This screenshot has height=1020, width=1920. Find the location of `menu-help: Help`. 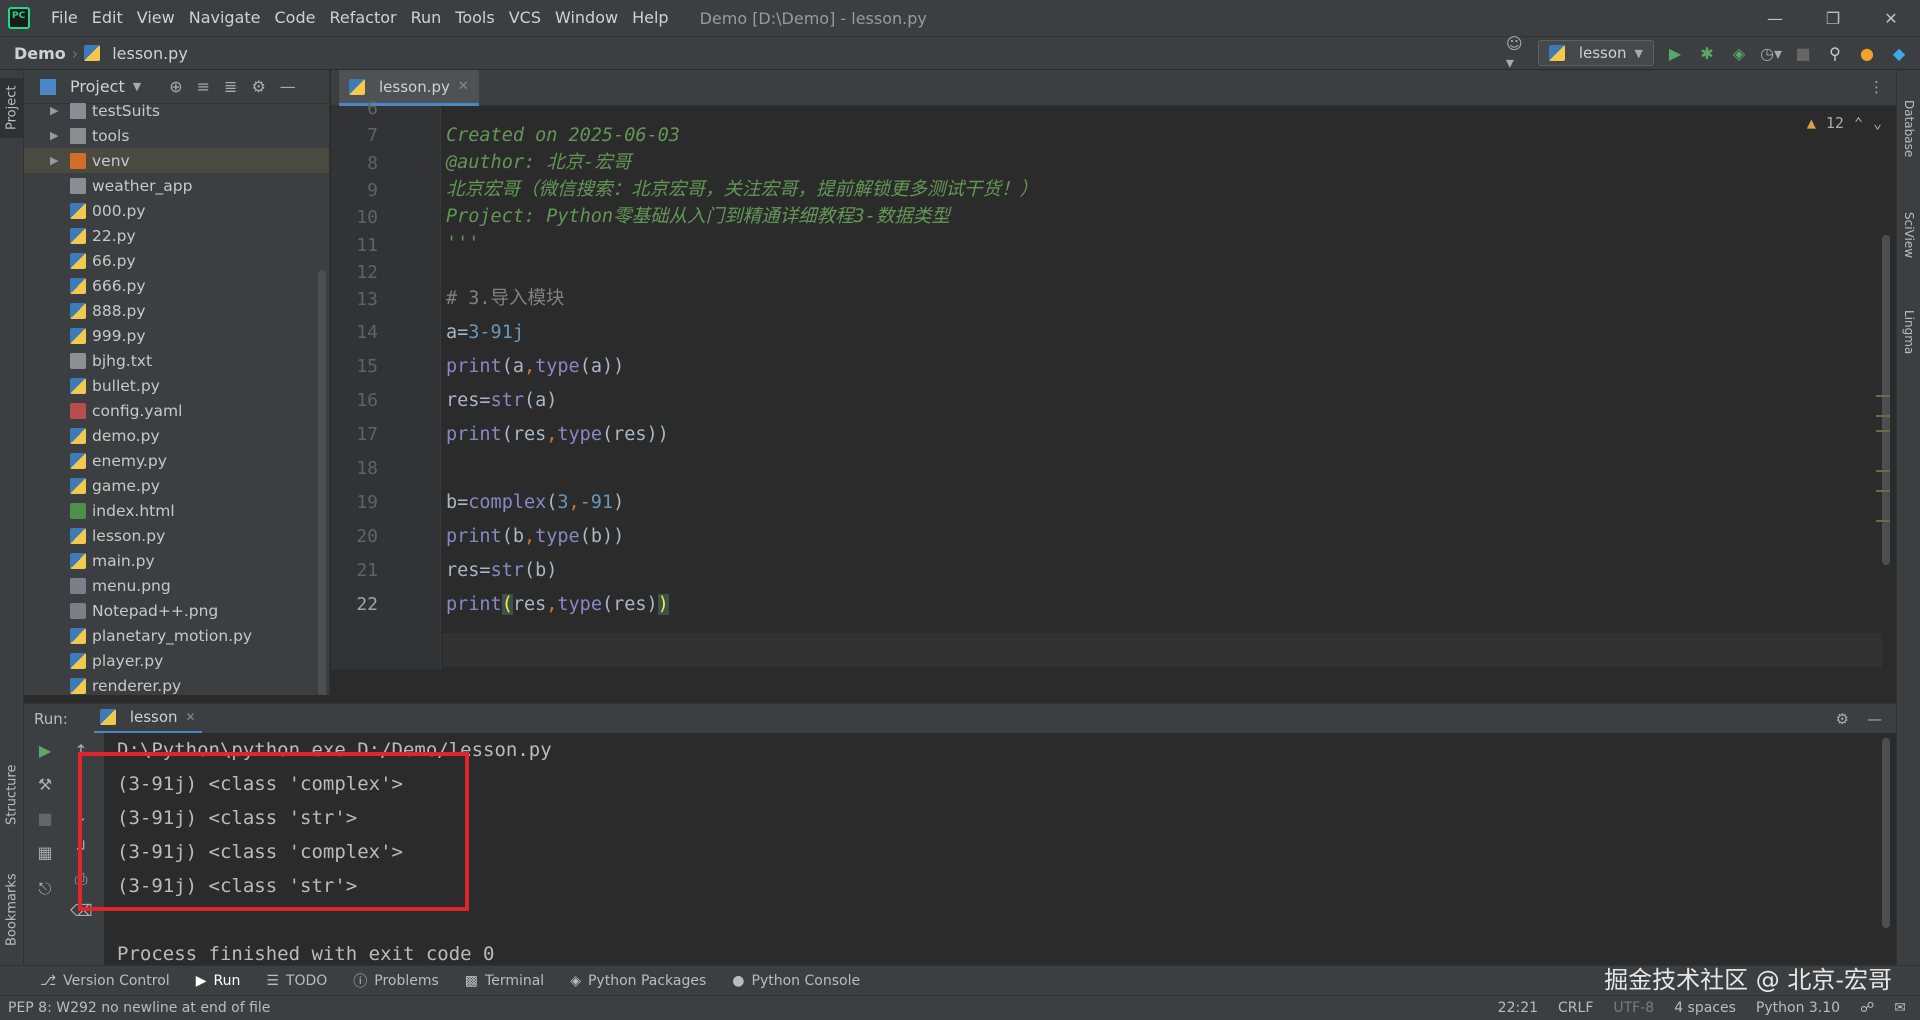

menu-help: Help is located at coordinates (650, 18).